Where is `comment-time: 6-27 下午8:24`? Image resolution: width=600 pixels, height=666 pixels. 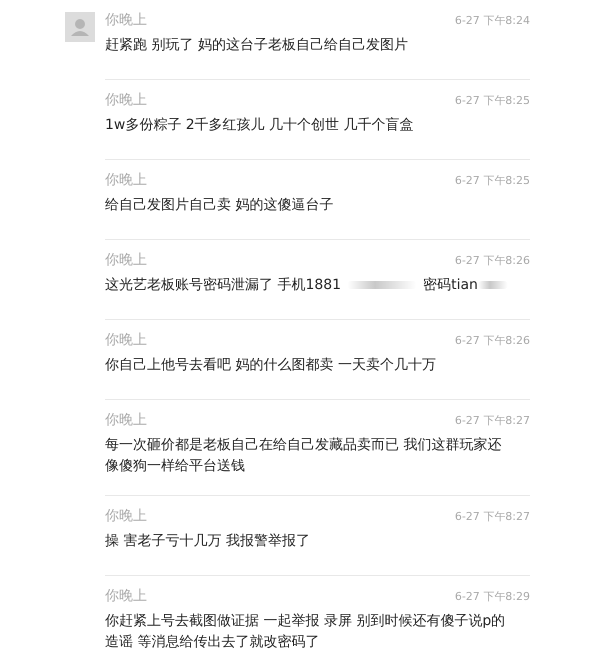 comment-time: 6-27 下午8:24 is located at coordinates (492, 20).